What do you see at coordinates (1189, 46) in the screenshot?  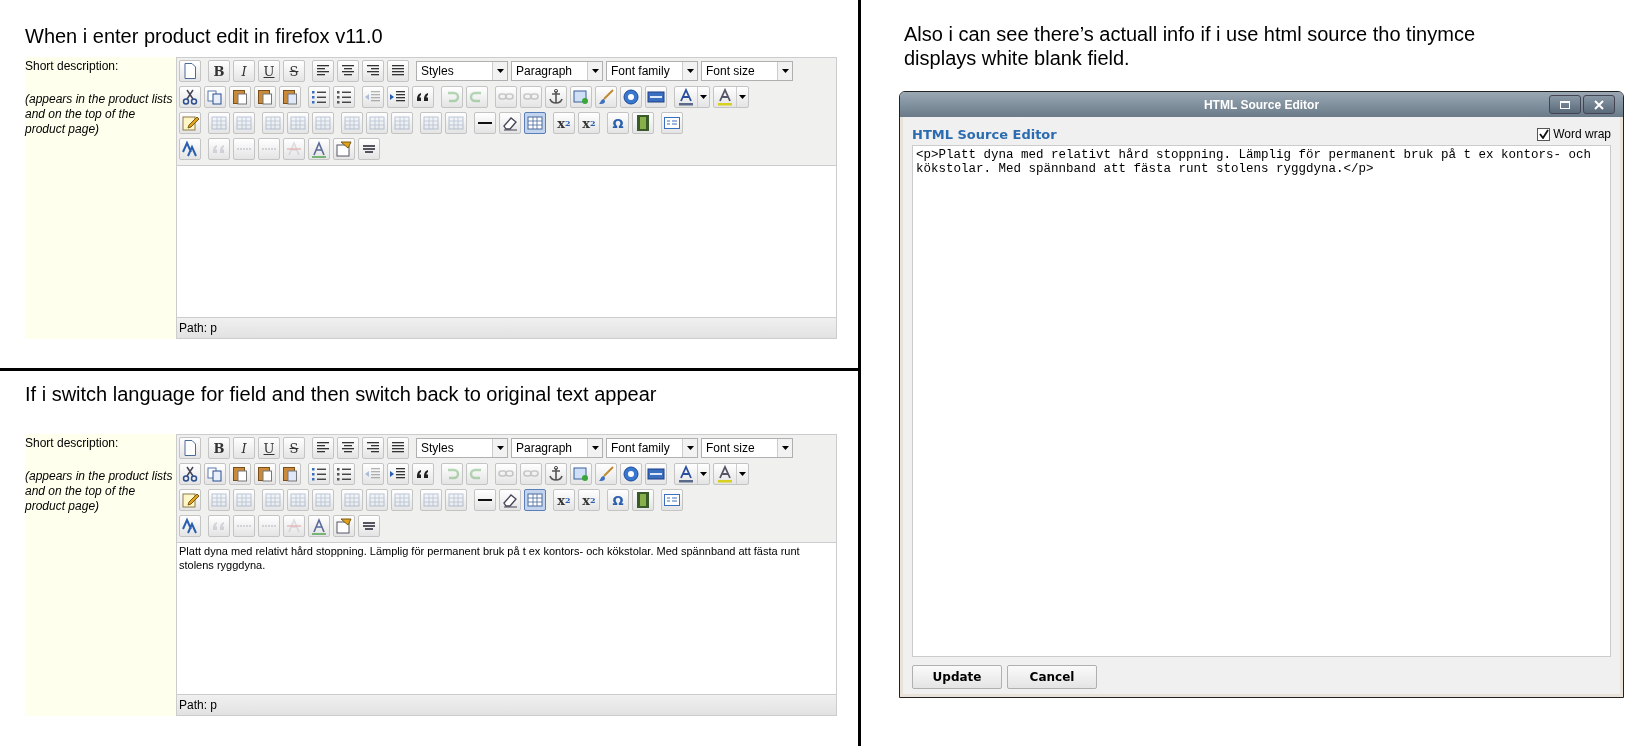 I see `caption: Also i can see there’s actuall info if i use html source tho tinymce displays white blank field.` at bounding box center [1189, 46].